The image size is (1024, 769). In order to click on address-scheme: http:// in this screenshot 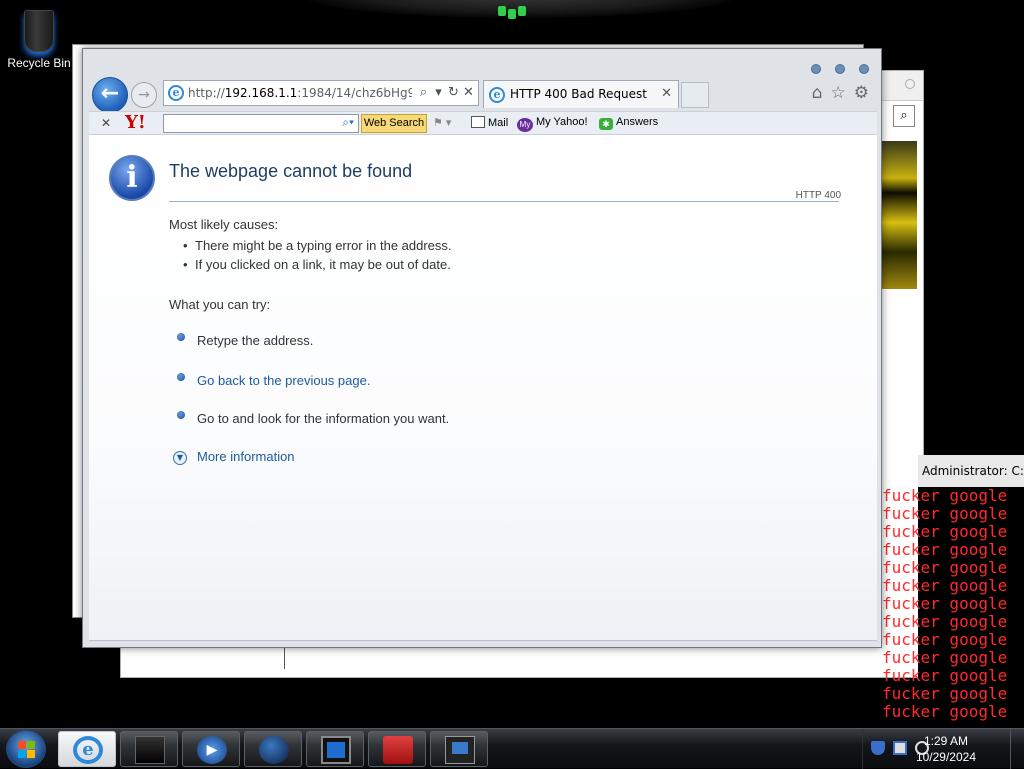, I will do `click(206, 93)`.